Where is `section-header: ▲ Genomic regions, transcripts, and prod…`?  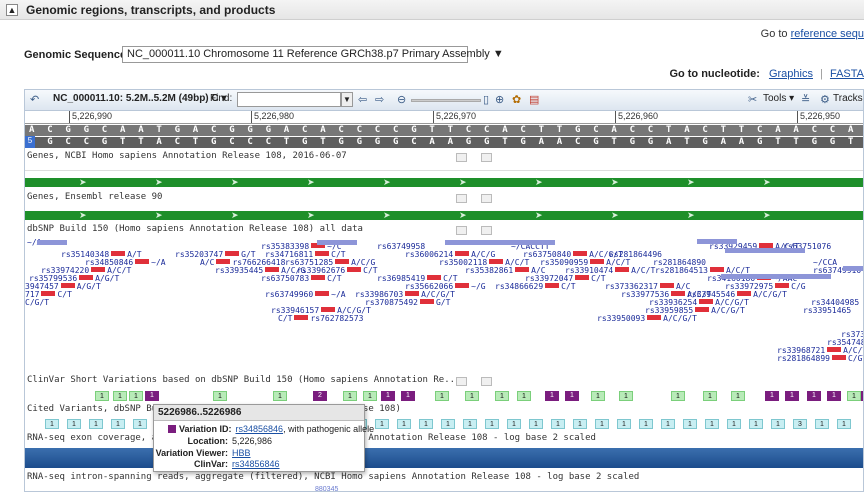
section-header: ▲ Genomic regions, transcripts, and prod… is located at coordinates (432, 10).